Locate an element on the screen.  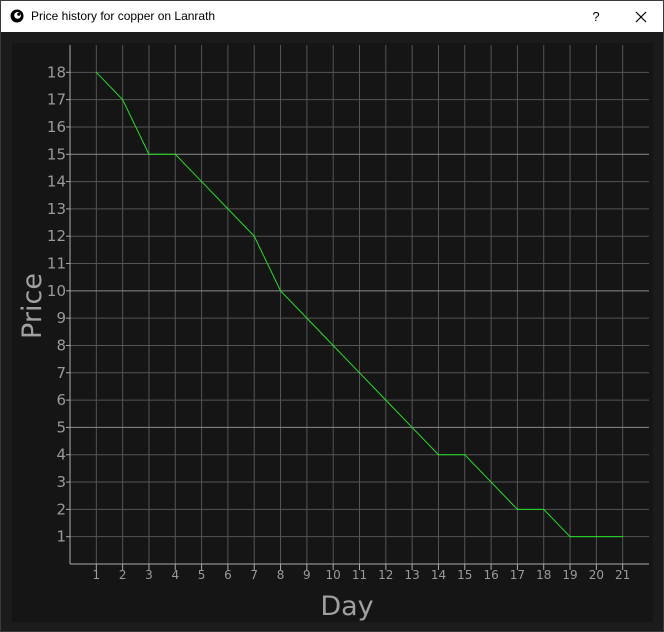
x-tick-label-11: 11 is located at coordinates (359, 575).